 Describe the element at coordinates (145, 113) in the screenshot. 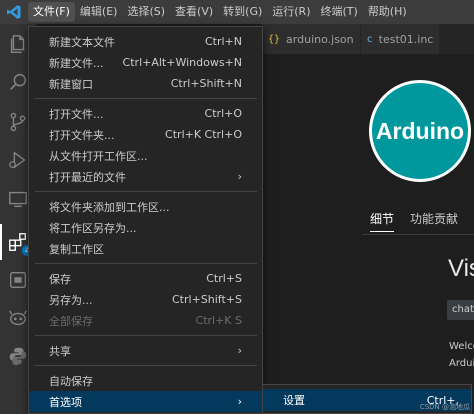

I see `file-menu-item: 打开文件... Ctrl+O` at that location.